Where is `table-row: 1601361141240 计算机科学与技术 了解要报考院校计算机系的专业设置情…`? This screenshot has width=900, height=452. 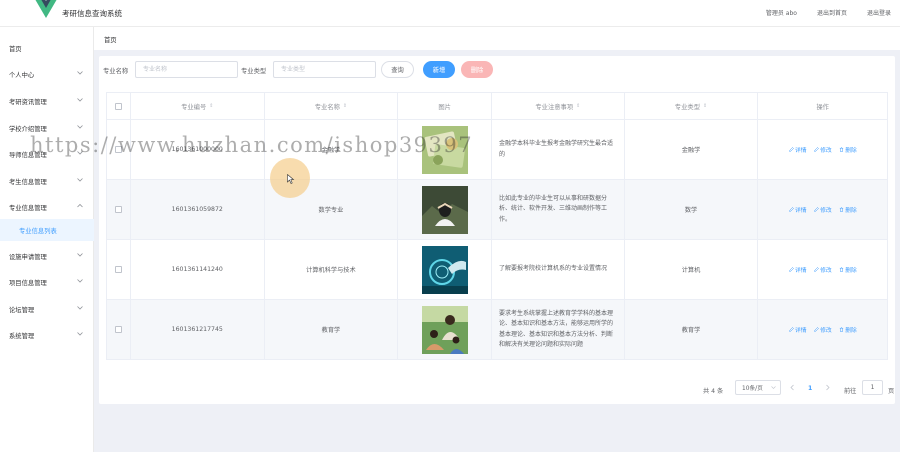 table-row: 1601361141240 计算机科学与技术 了解要报考院校计算机系的专业设置情… is located at coordinates (497, 270).